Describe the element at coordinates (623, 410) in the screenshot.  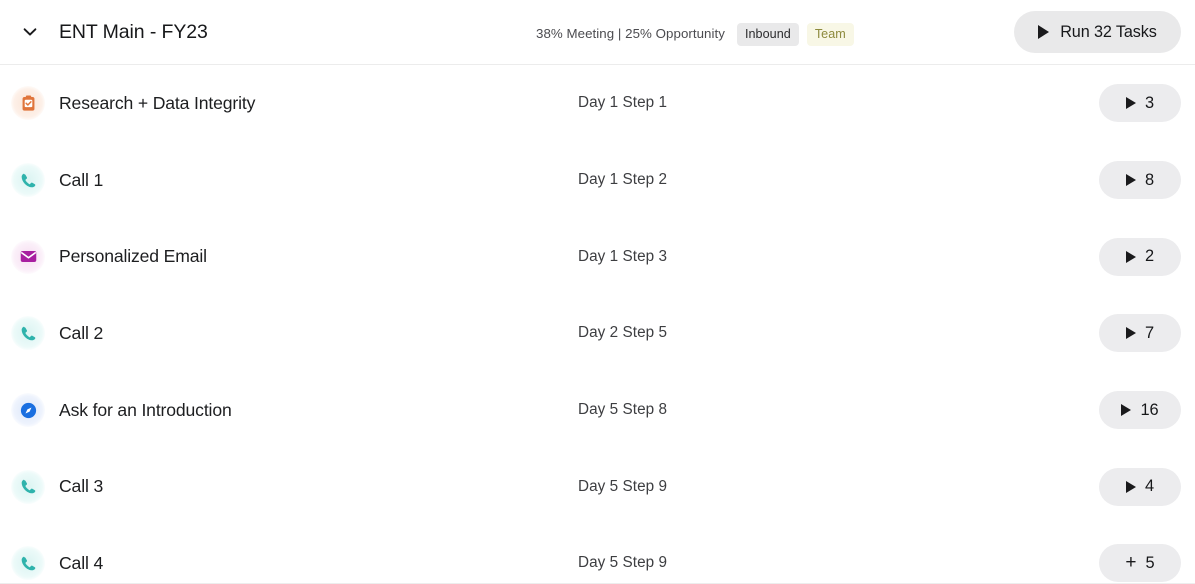
I see `step-schedule: Day 5 Step 8` at that location.